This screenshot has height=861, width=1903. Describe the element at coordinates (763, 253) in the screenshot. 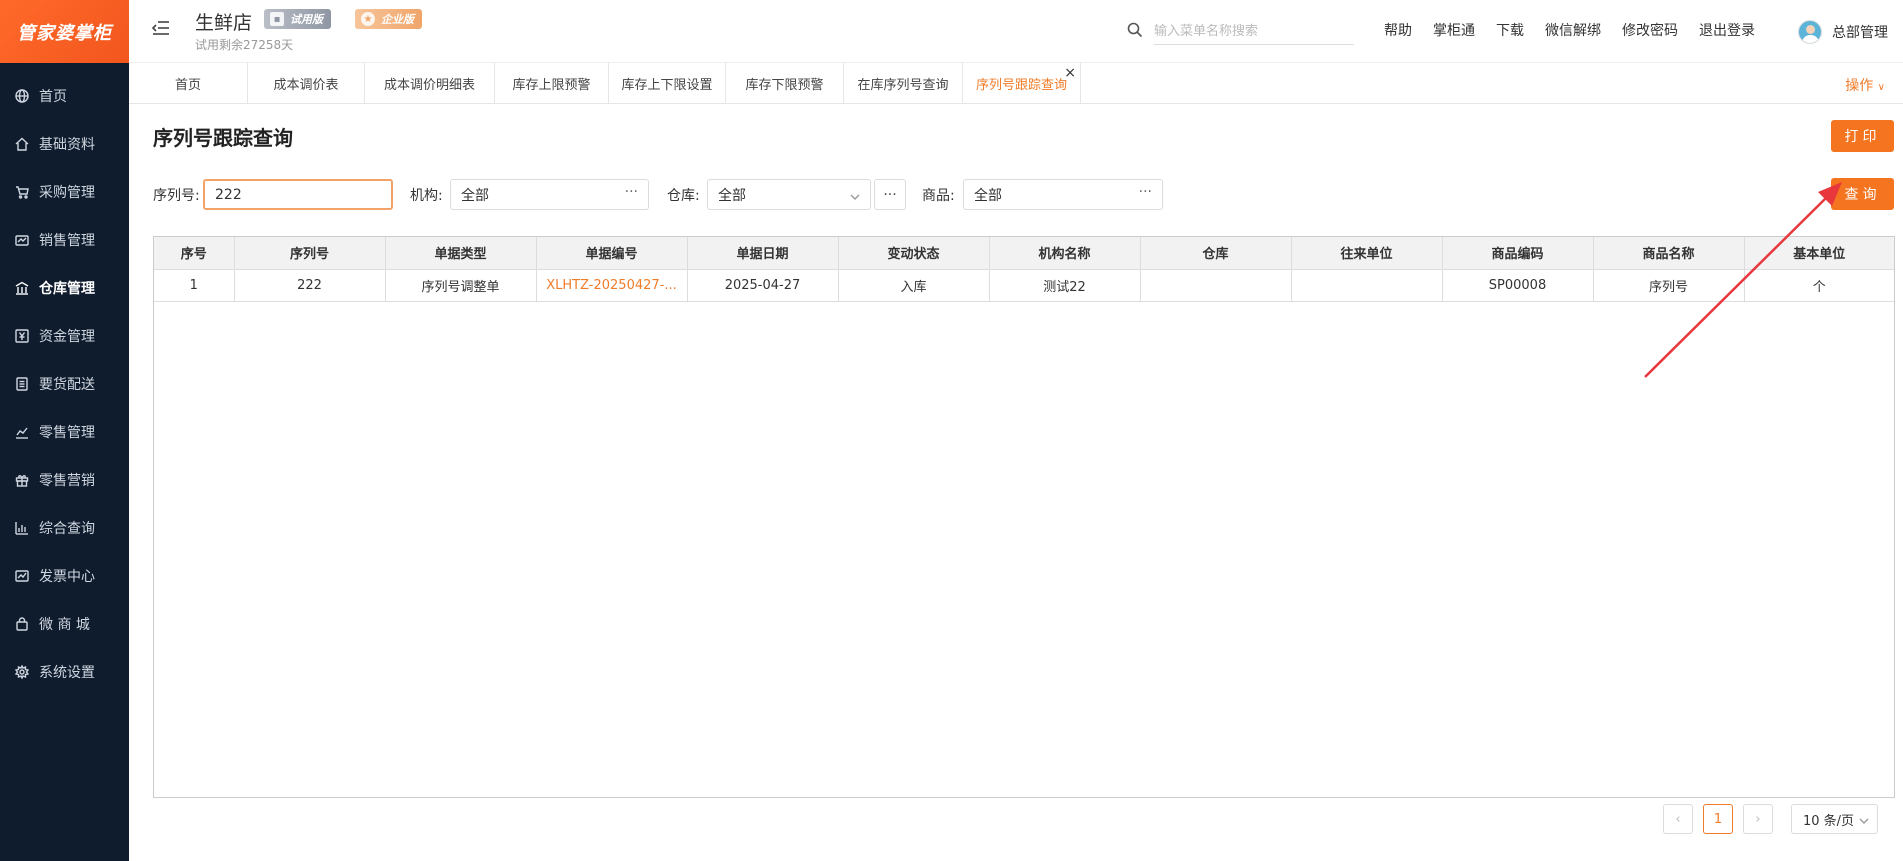

I see `column-header: 单据日期` at that location.